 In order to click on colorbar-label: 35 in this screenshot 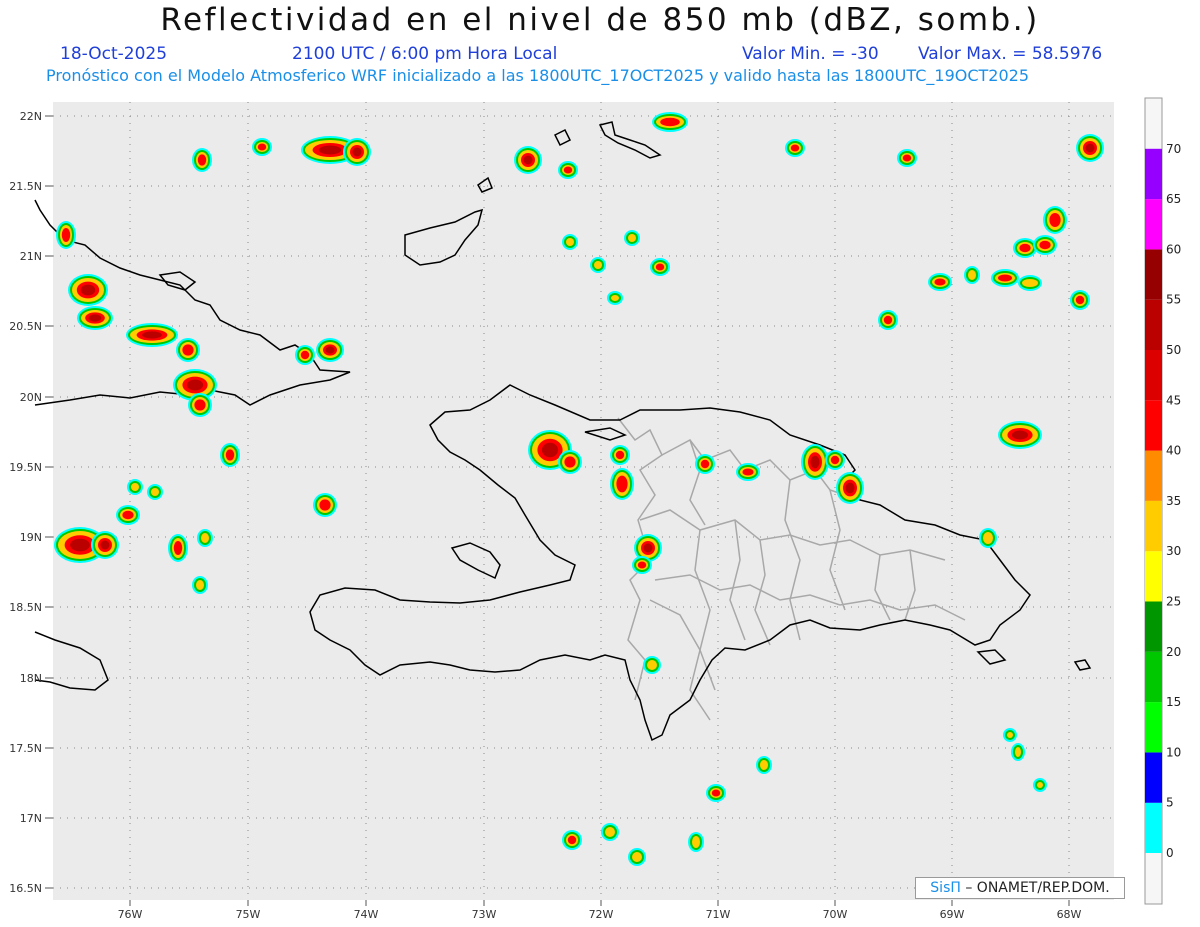, I will do `click(1173, 501)`.